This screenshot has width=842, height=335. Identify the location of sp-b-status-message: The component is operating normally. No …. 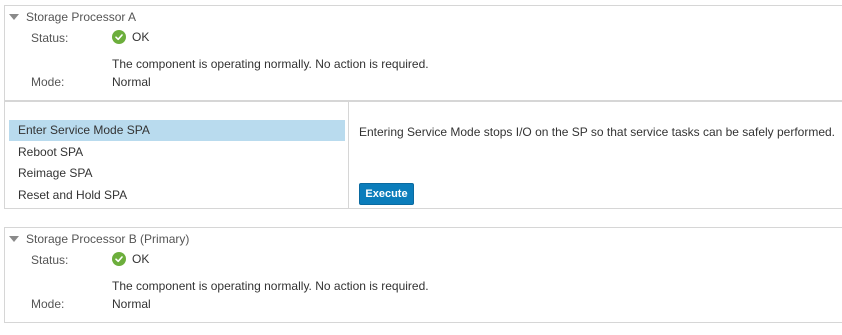
(270, 286).